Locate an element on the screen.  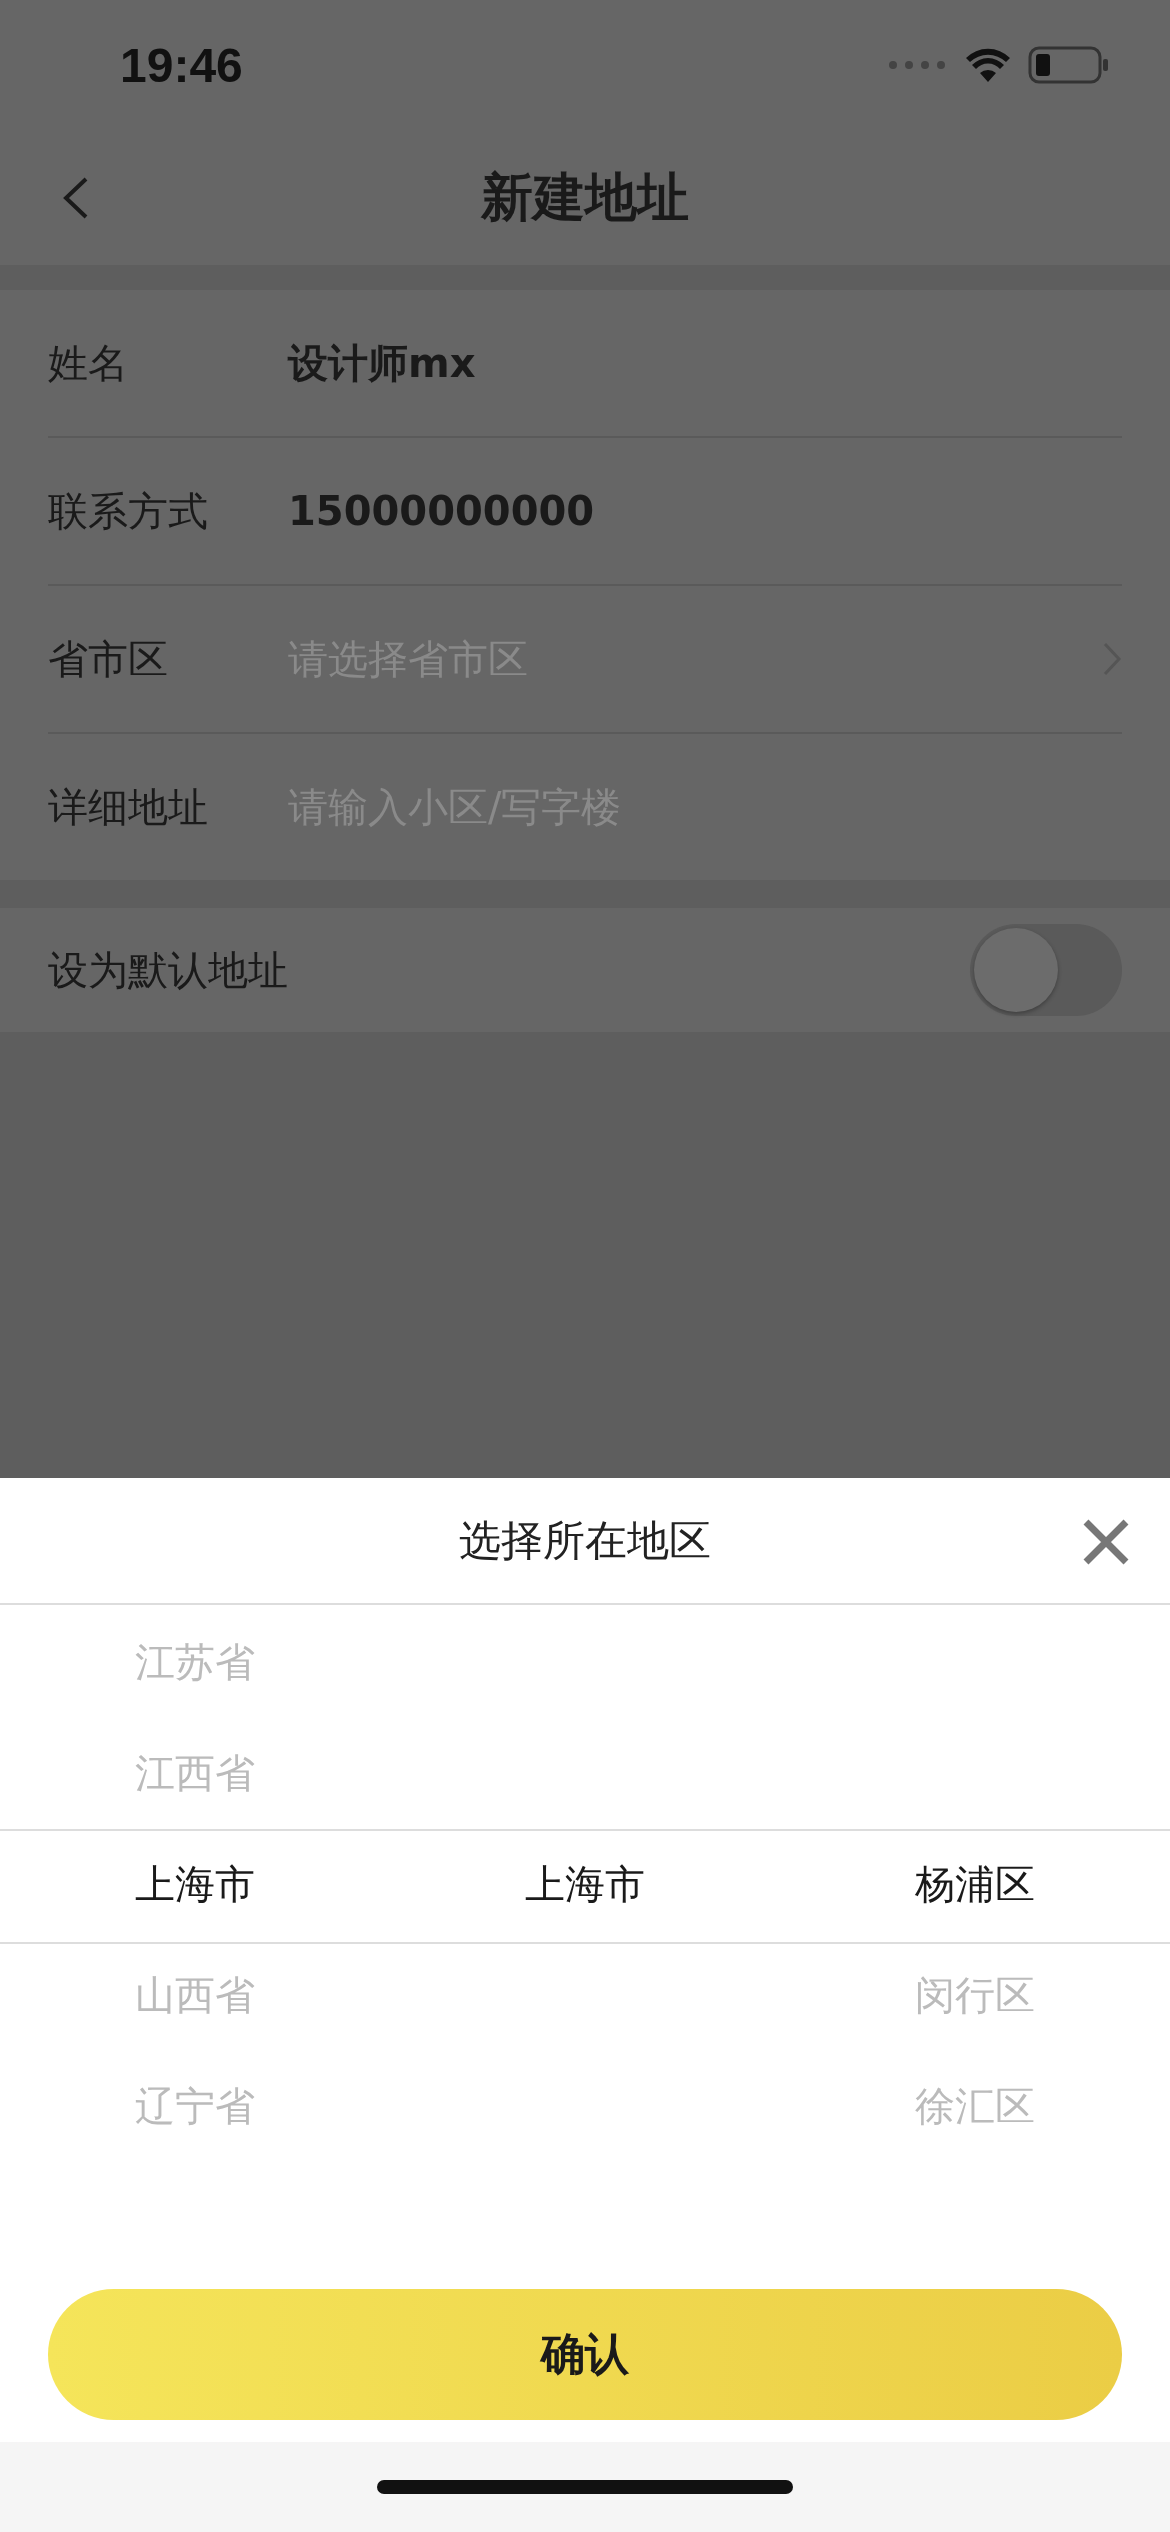
picker-option: 辽宁省 is located at coordinates (195, 2106).